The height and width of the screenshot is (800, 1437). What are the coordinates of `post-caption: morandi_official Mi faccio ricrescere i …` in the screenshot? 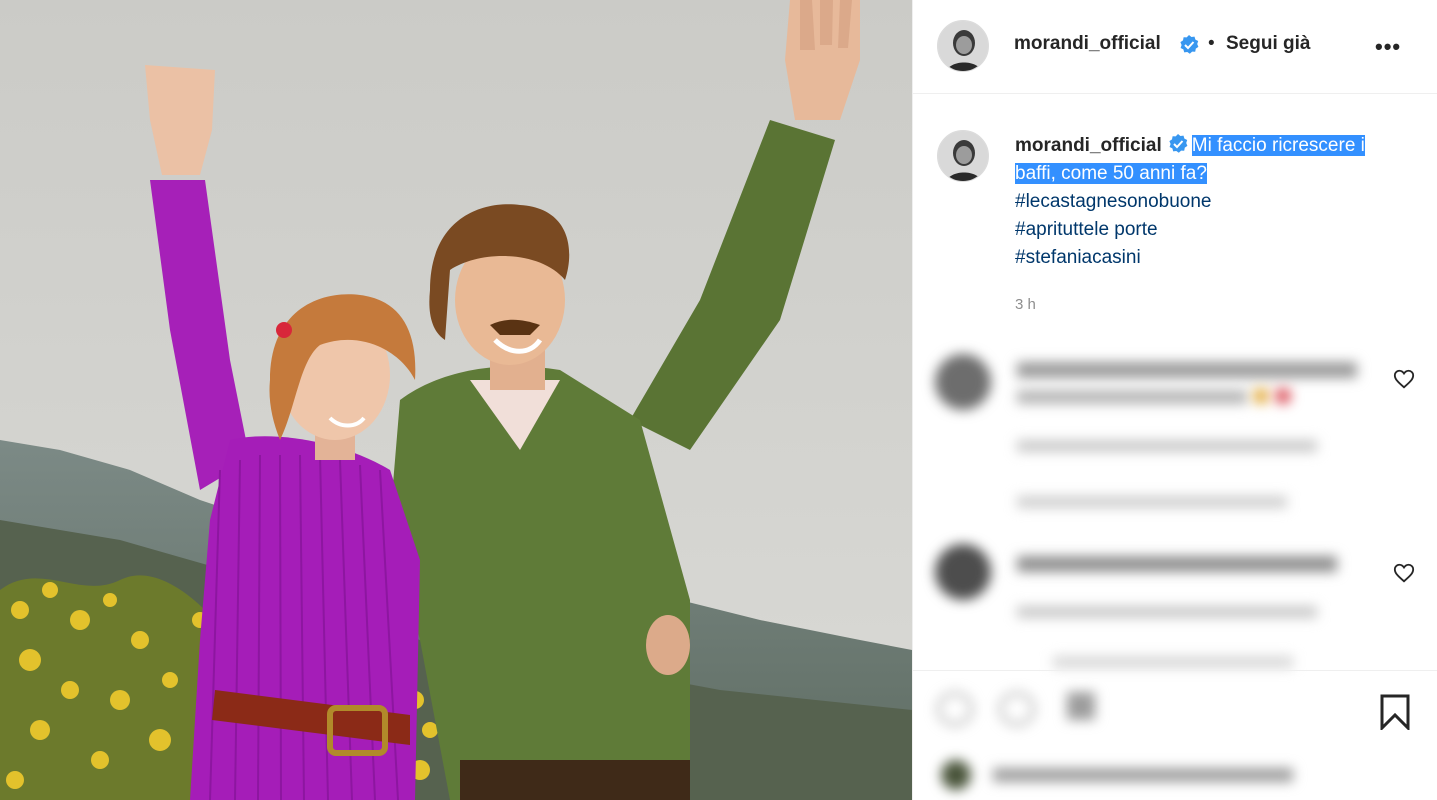 It's located at (1175, 214).